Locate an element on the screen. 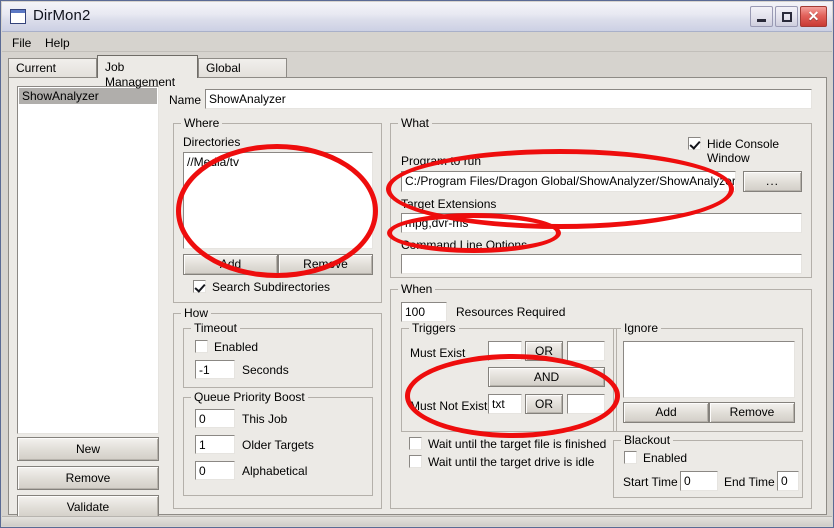 Image resolution: width=834 pixels, height=528 pixels. window-controls: ✕ is located at coordinates (788, 16).